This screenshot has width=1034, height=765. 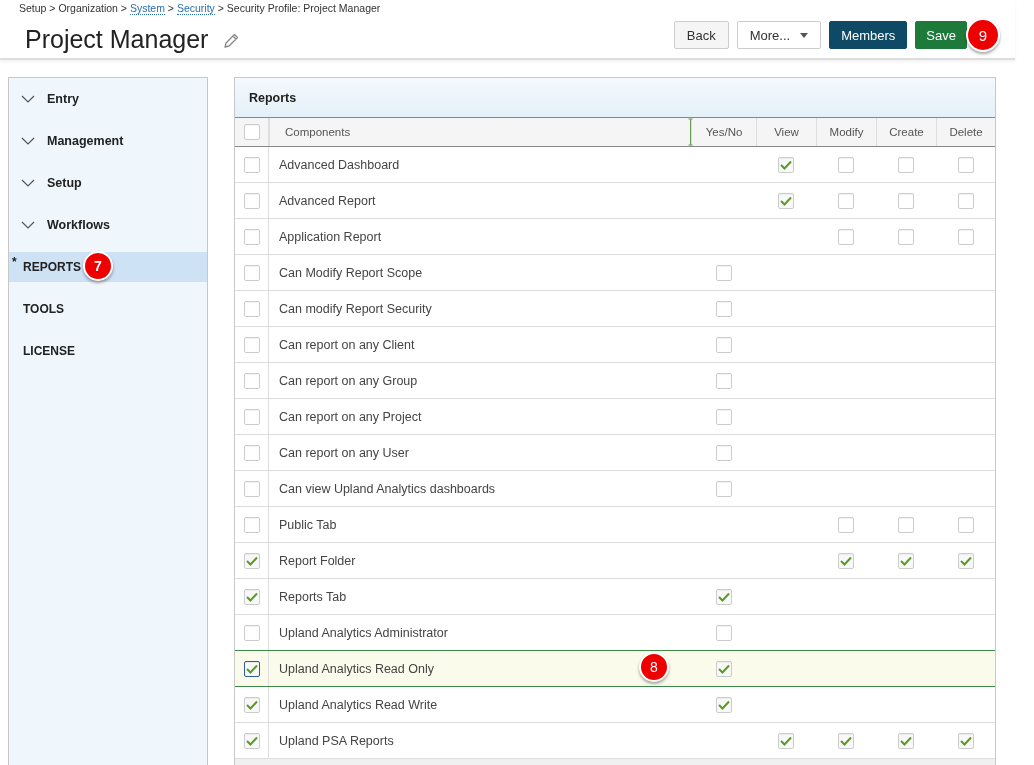 I want to click on action-button: Members, so click(x=868, y=35).